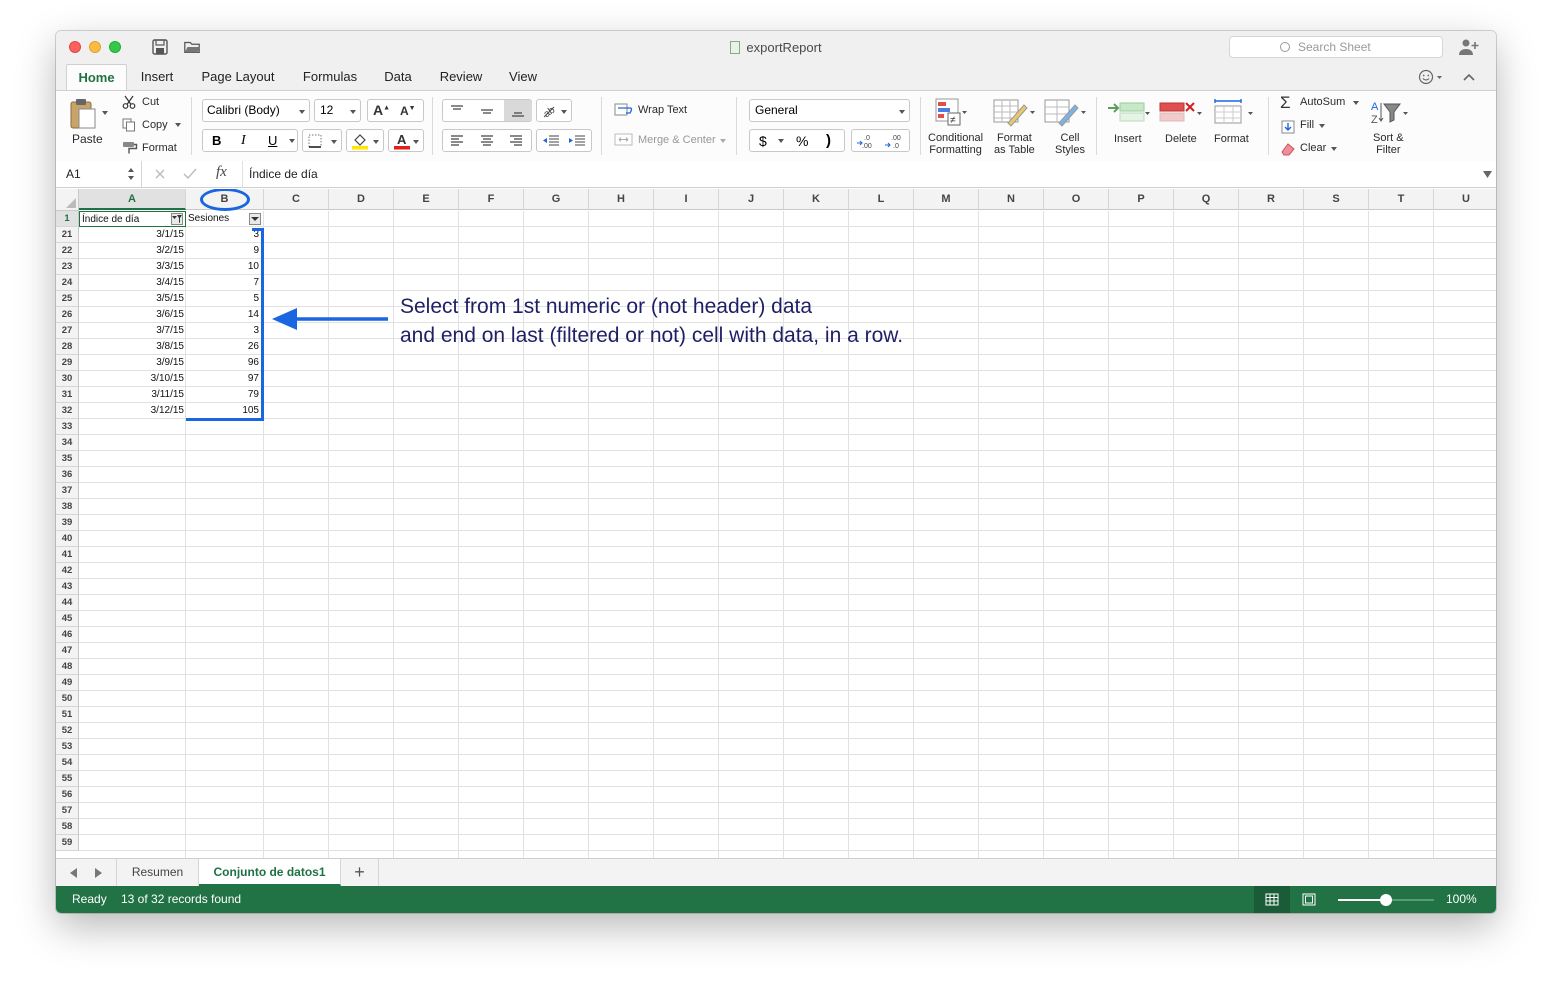  What do you see at coordinates (1272, 899) in the screenshot?
I see `normal-view-button` at bounding box center [1272, 899].